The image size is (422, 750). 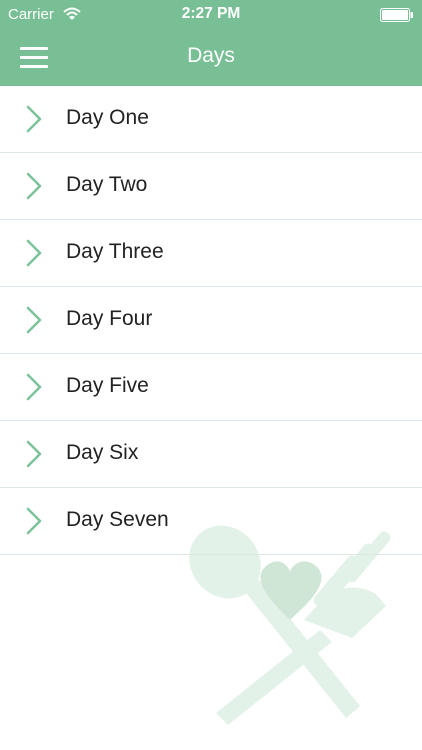 I want to click on status-time: 2:27 PM, so click(x=211, y=13).